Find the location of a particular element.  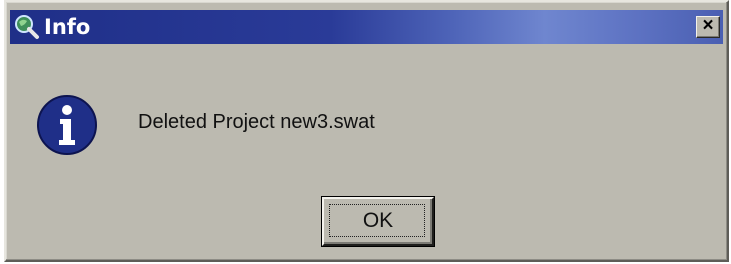

ok-button-label: OK is located at coordinates (378, 220).